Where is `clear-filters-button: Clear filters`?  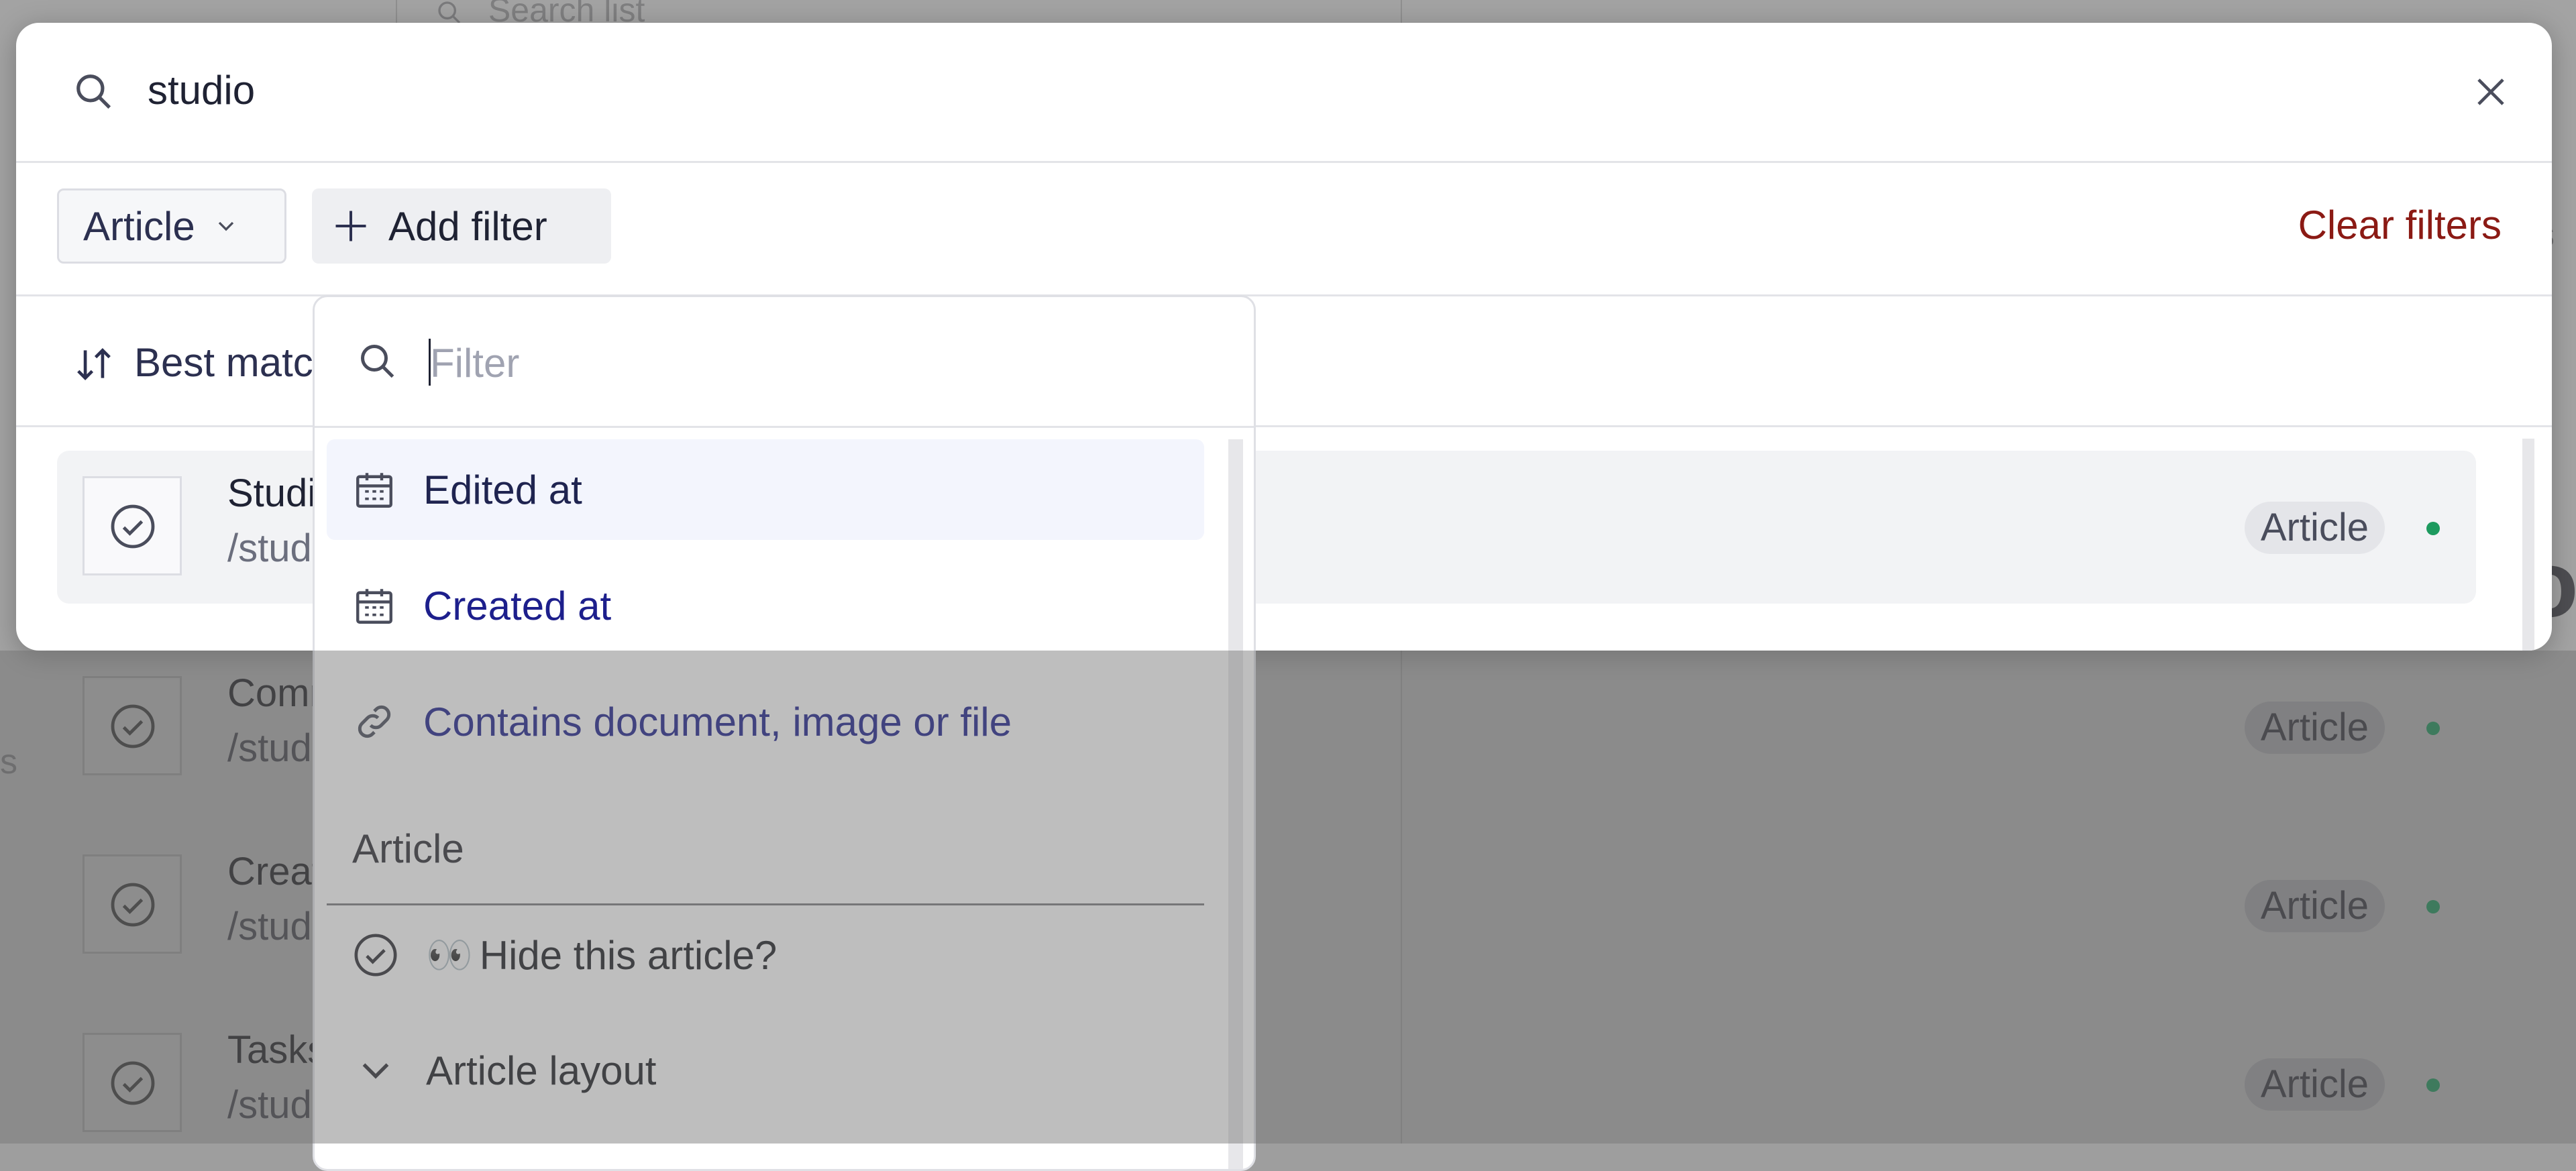
clear-filters-button: Clear filters is located at coordinates (2400, 225).